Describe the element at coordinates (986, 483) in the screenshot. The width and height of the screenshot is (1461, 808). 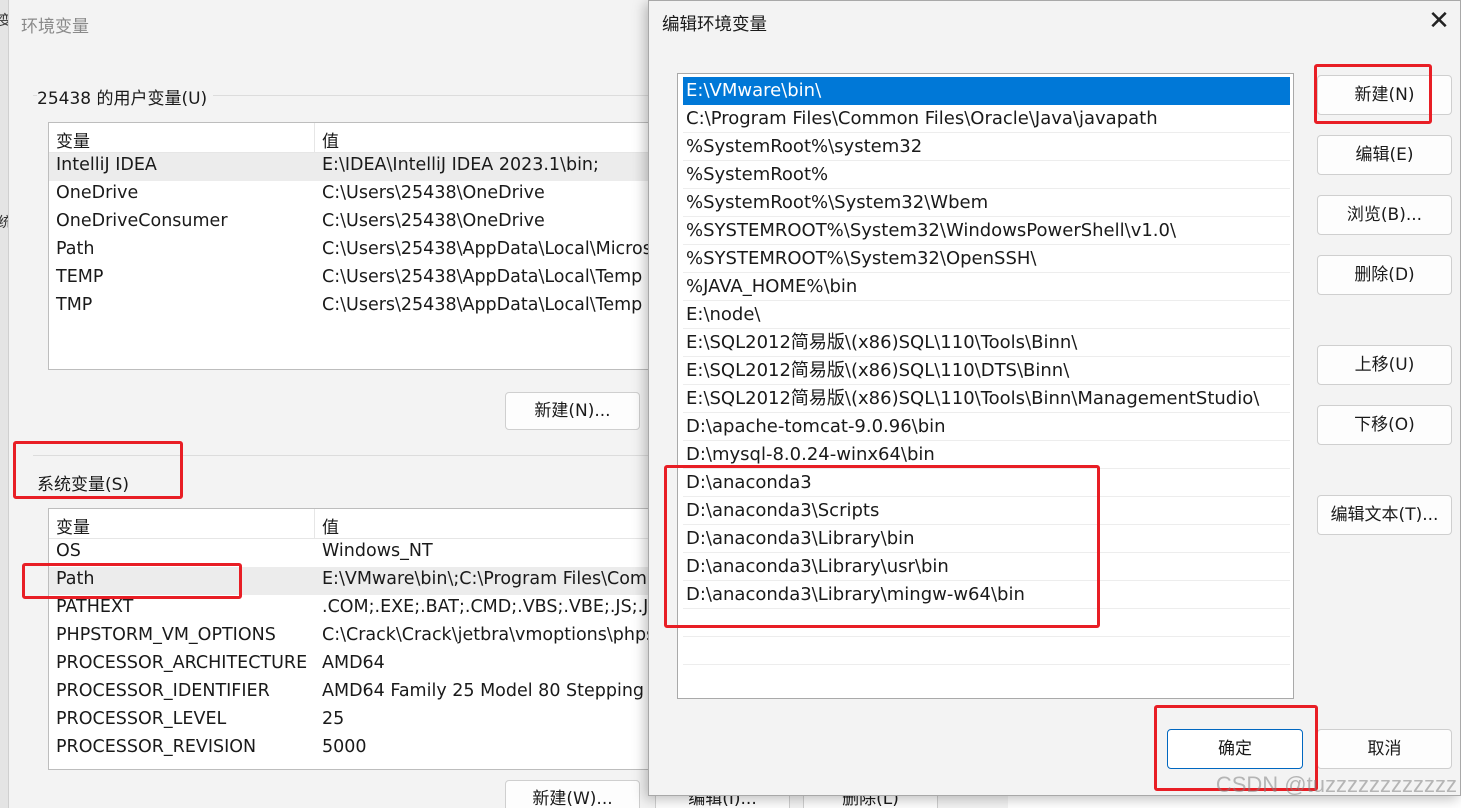
I see `path-item: D:\anaconda3` at that location.